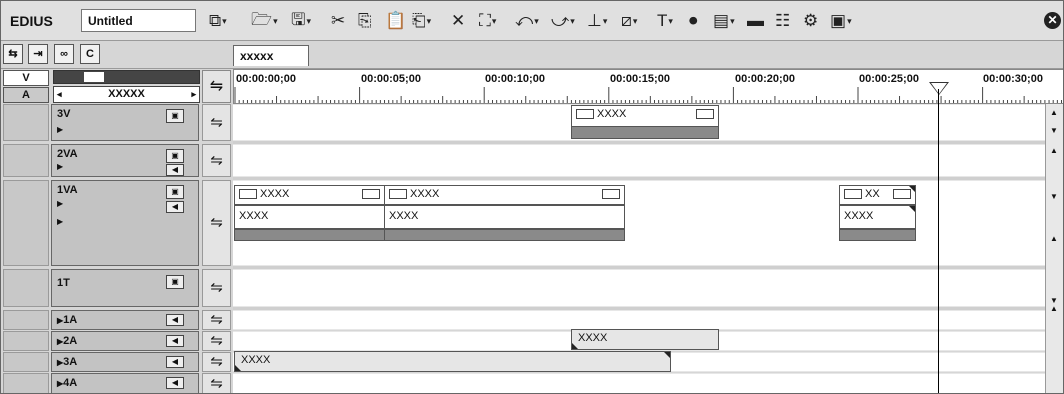 The image size is (1064, 394). Describe the element at coordinates (338, 21) in the screenshot. I see `cut-icon: ✂` at that location.